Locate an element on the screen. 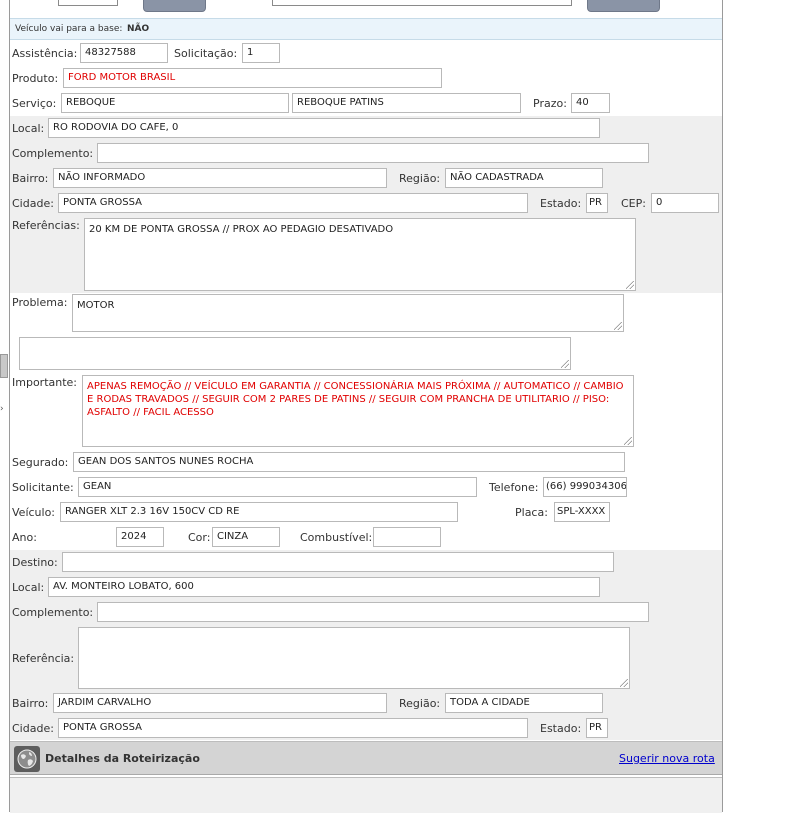 The image size is (805, 813). routing-title: Detalhes da Roteirização is located at coordinates (122, 758).